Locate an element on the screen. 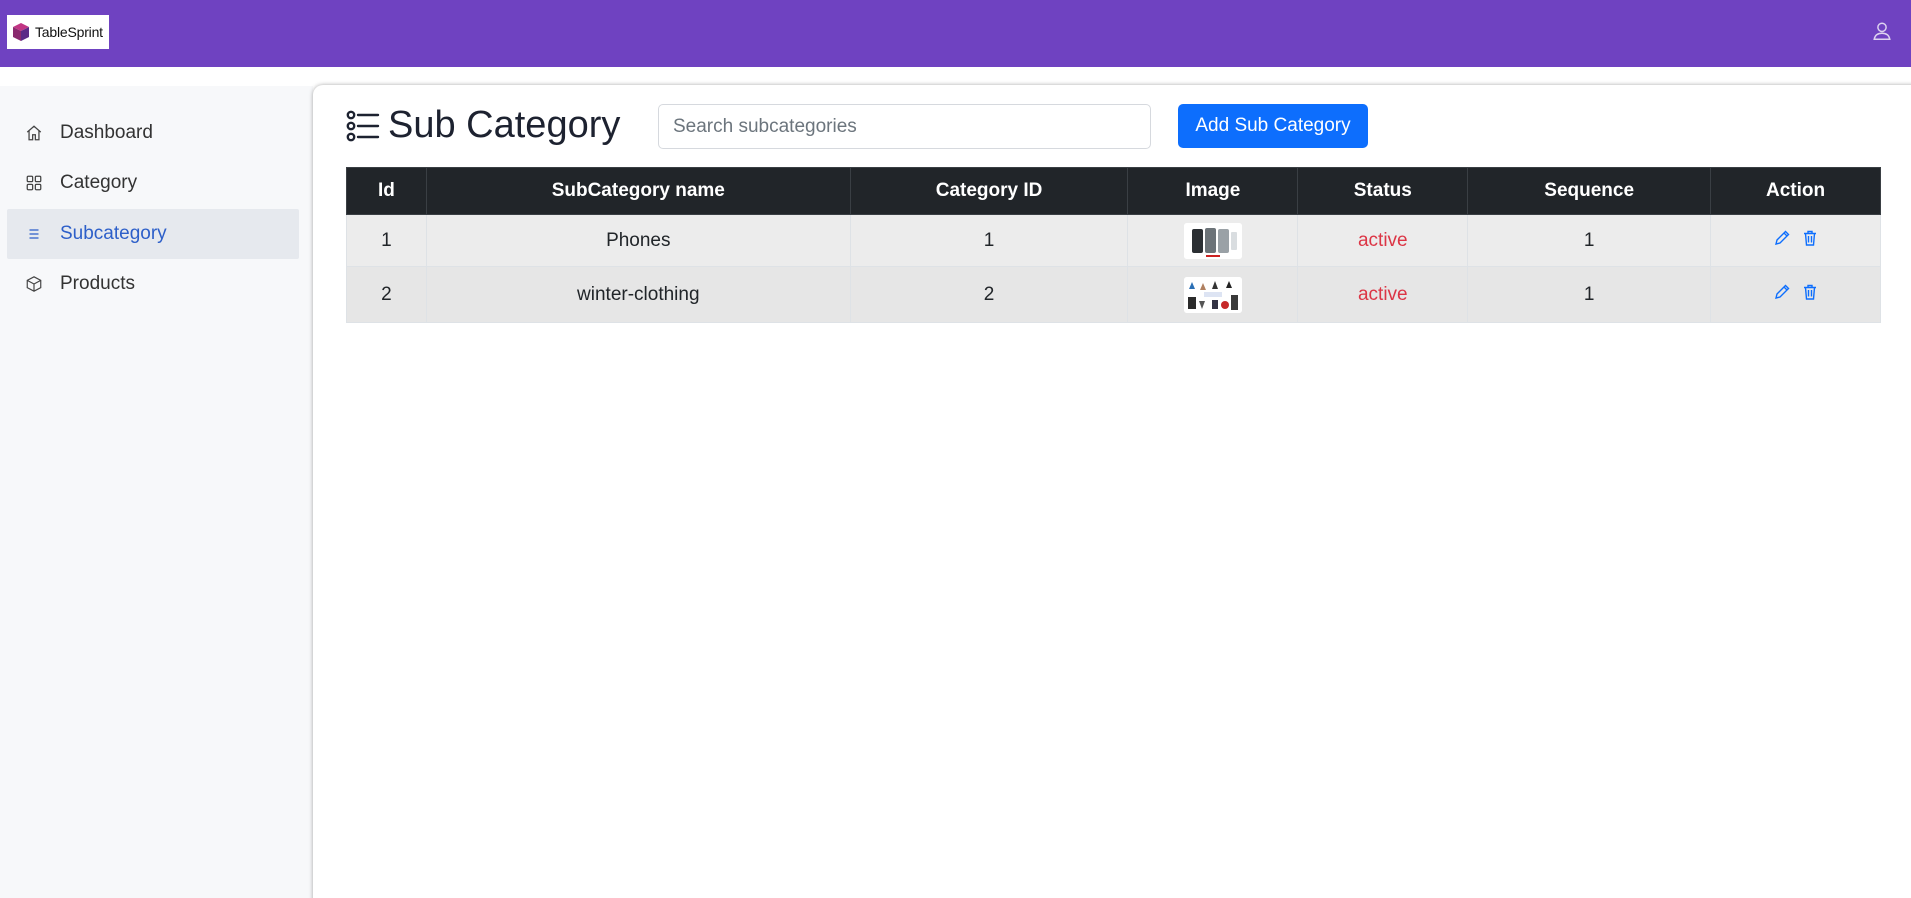  page-header: Sub Category is located at coordinates (483, 125).